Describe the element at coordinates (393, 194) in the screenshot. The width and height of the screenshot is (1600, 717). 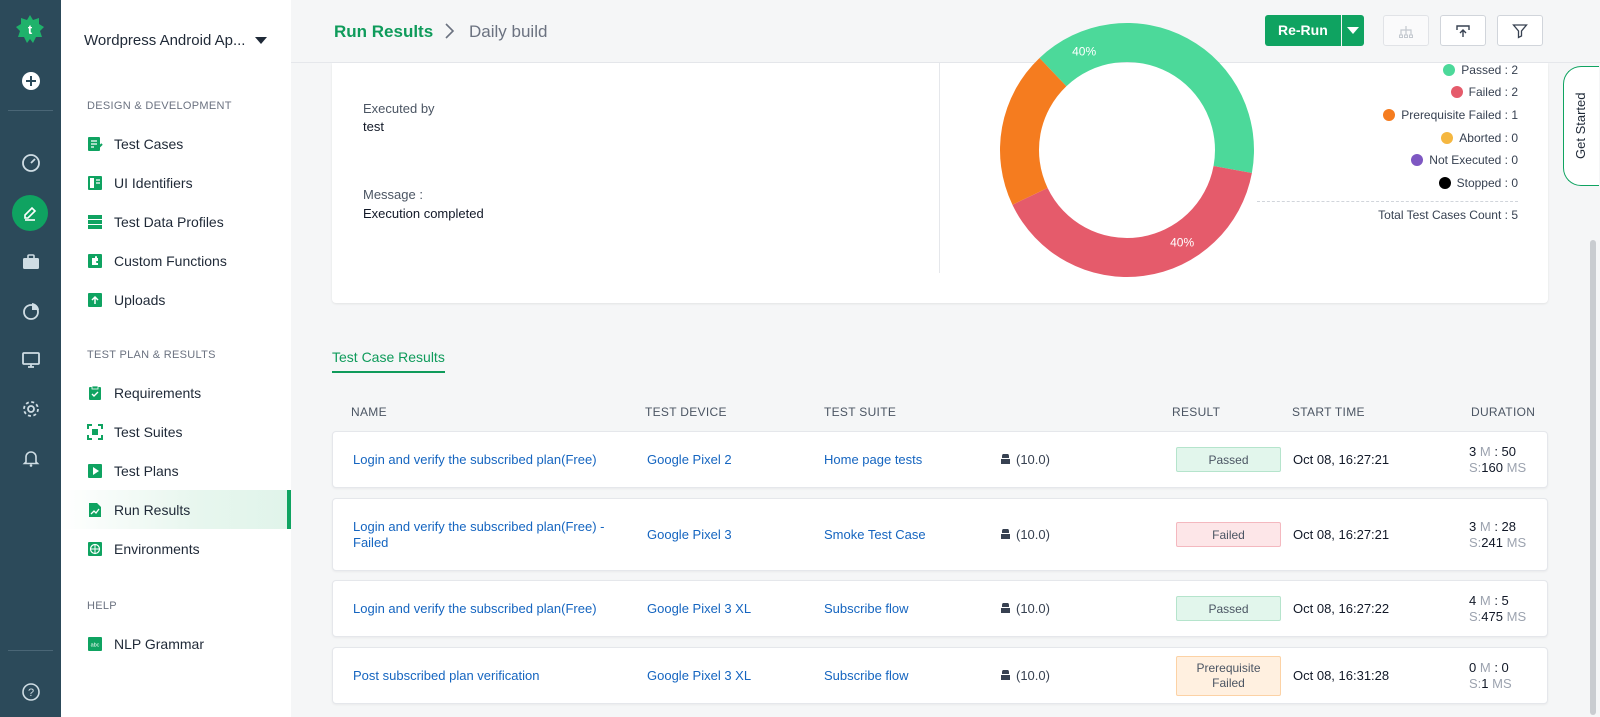
I see `message-label: Message :` at that location.